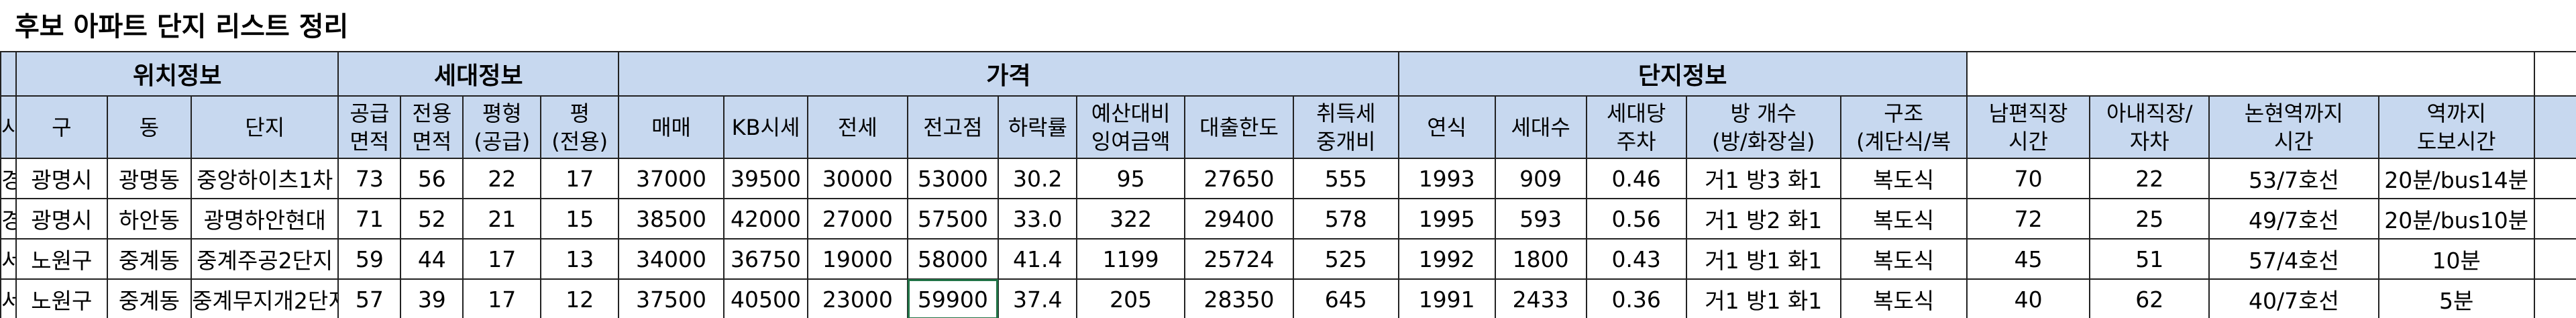 The height and width of the screenshot is (318, 2576). I want to click on table-cell: 1199, so click(1131, 259).